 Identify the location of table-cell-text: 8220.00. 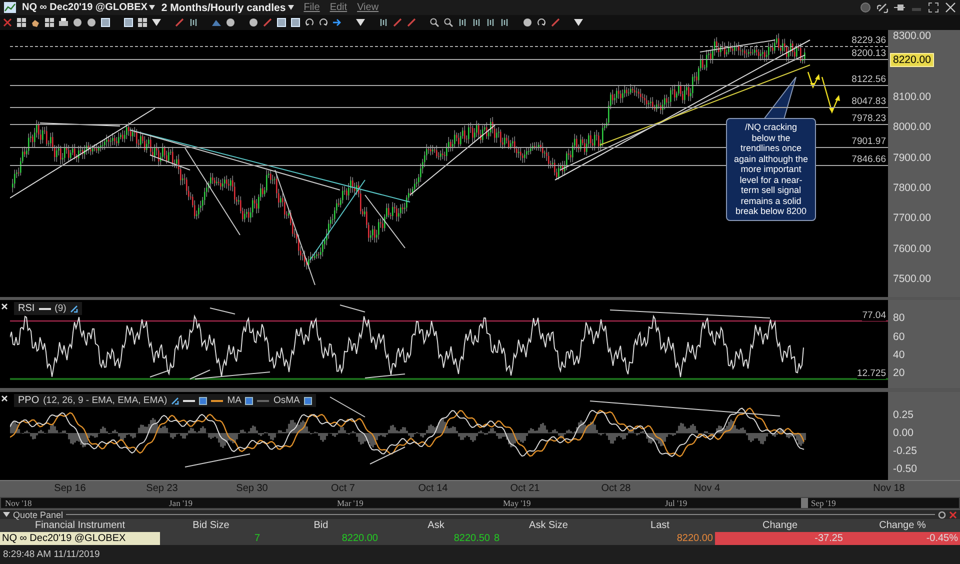
(359, 538).